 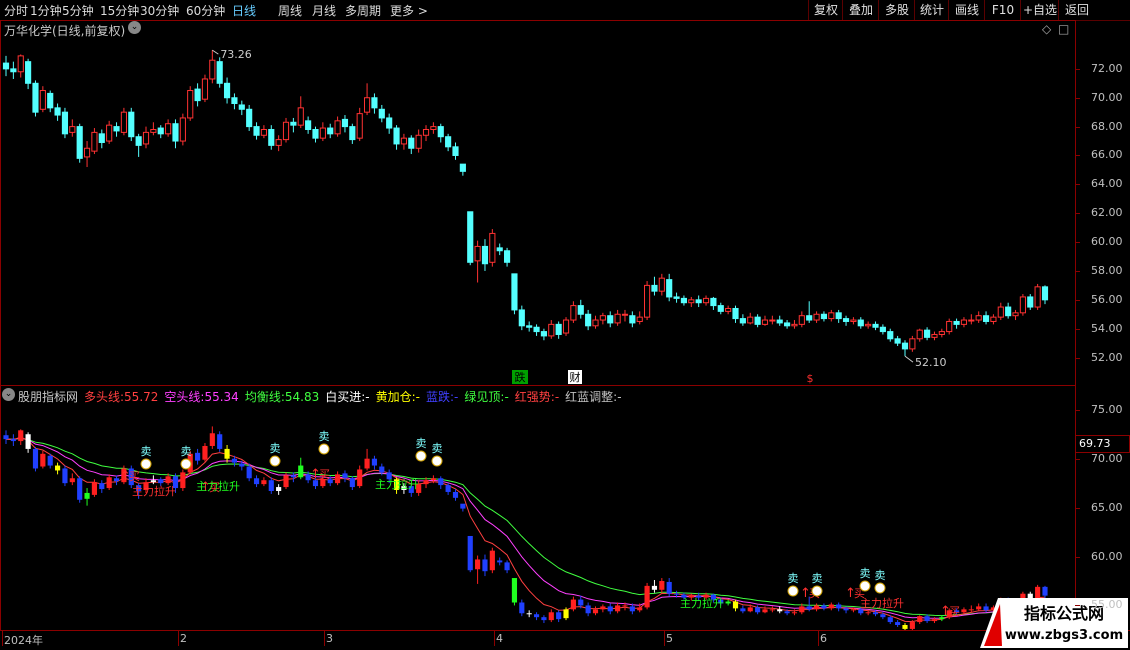 I want to click on period-2: 5分钟, so click(x=78, y=10).